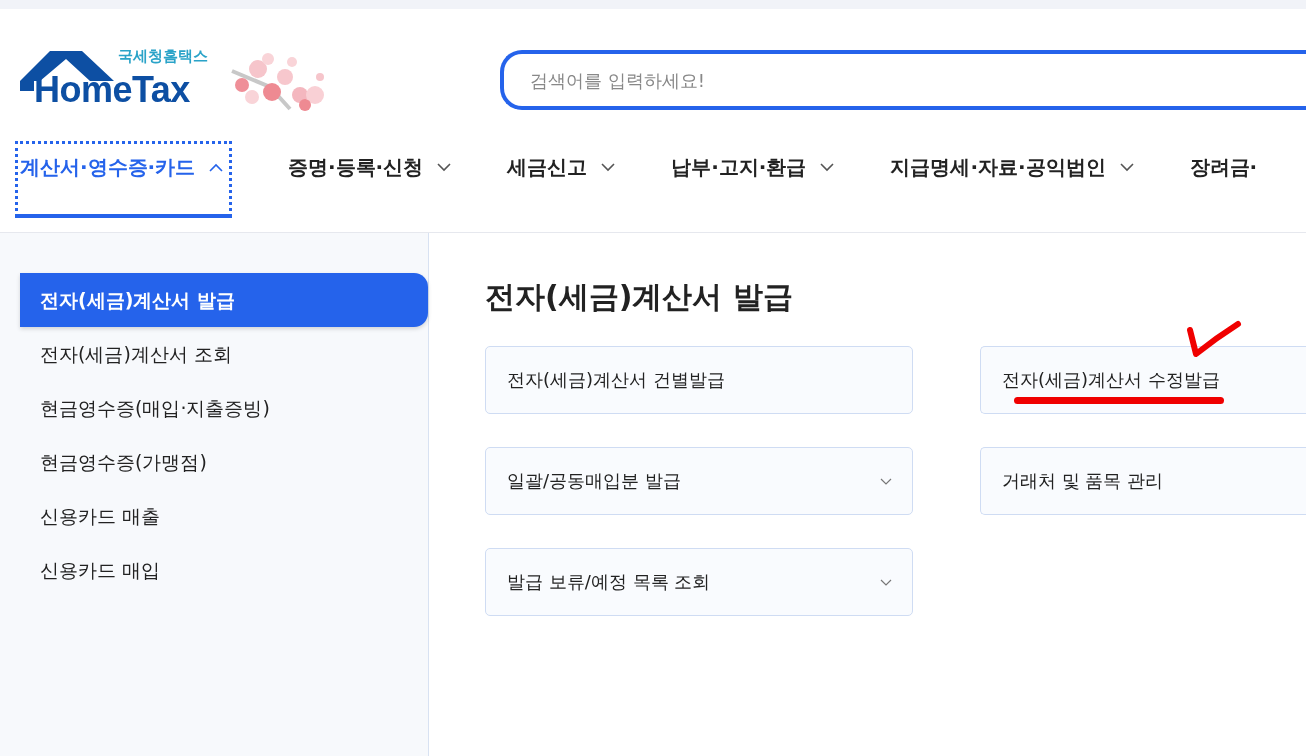  What do you see at coordinates (1111, 380) in the screenshot?
I see `card-label: 전자(세금)계산서 수정발급` at bounding box center [1111, 380].